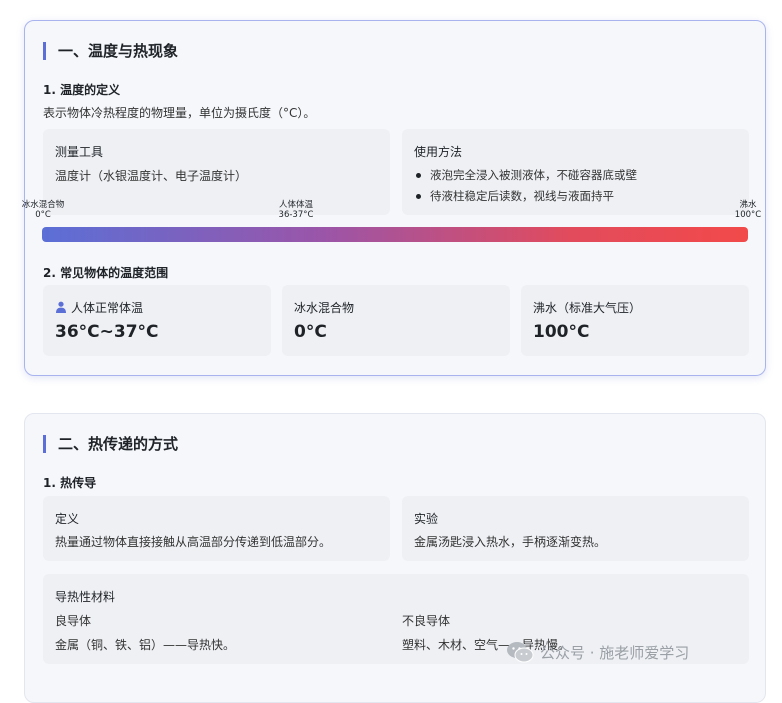 This screenshot has width=782, height=703. Describe the element at coordinates (82, 90) in the screenshot. I see `subsection-title-definition: 1. 温度的定义` at that location.